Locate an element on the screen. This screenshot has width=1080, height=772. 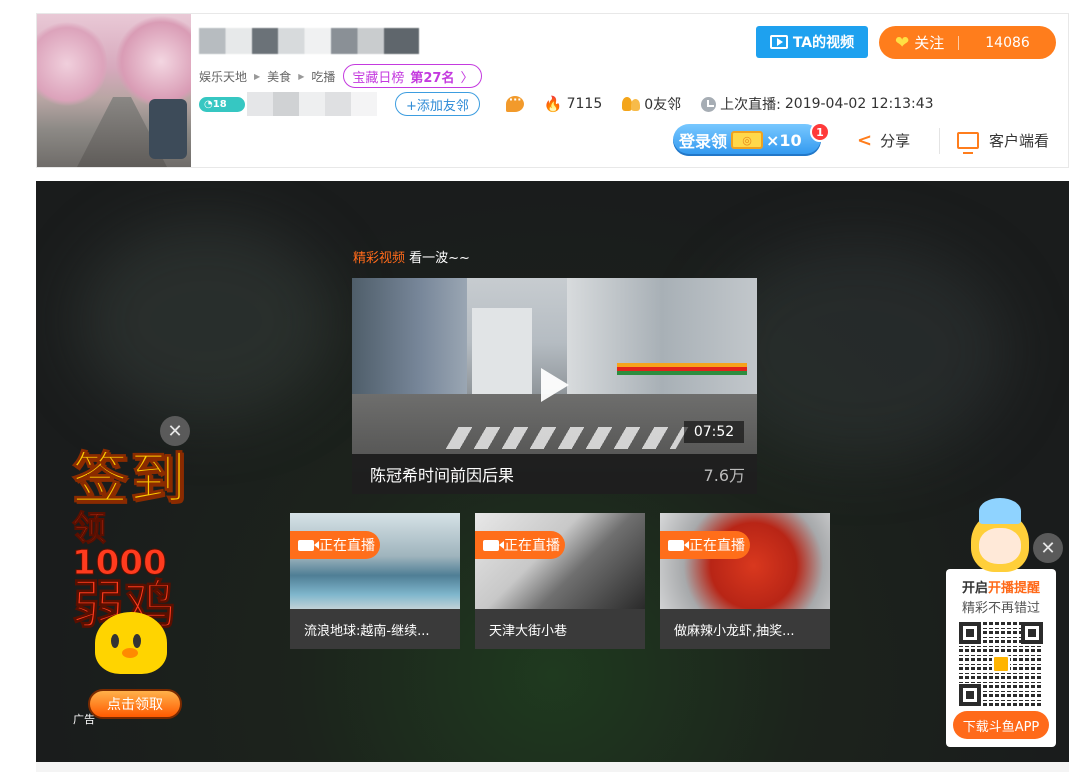
heat-stat: 🔥 7115 is located at coordinates (573, 104).